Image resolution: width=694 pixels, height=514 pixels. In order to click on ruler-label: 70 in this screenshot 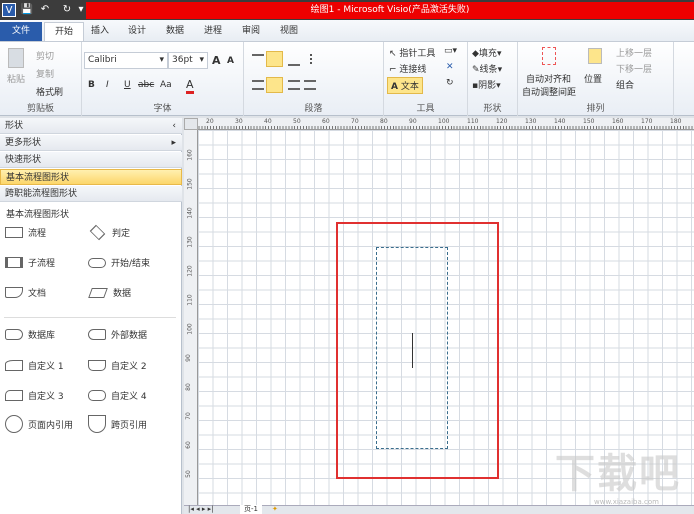, I will do `click(355, 121)`.